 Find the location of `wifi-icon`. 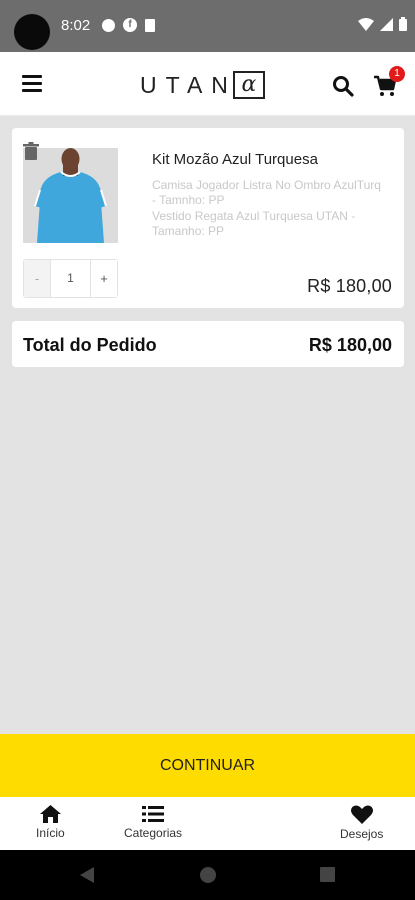

wifi-icon is located at coordinates (366, 24).